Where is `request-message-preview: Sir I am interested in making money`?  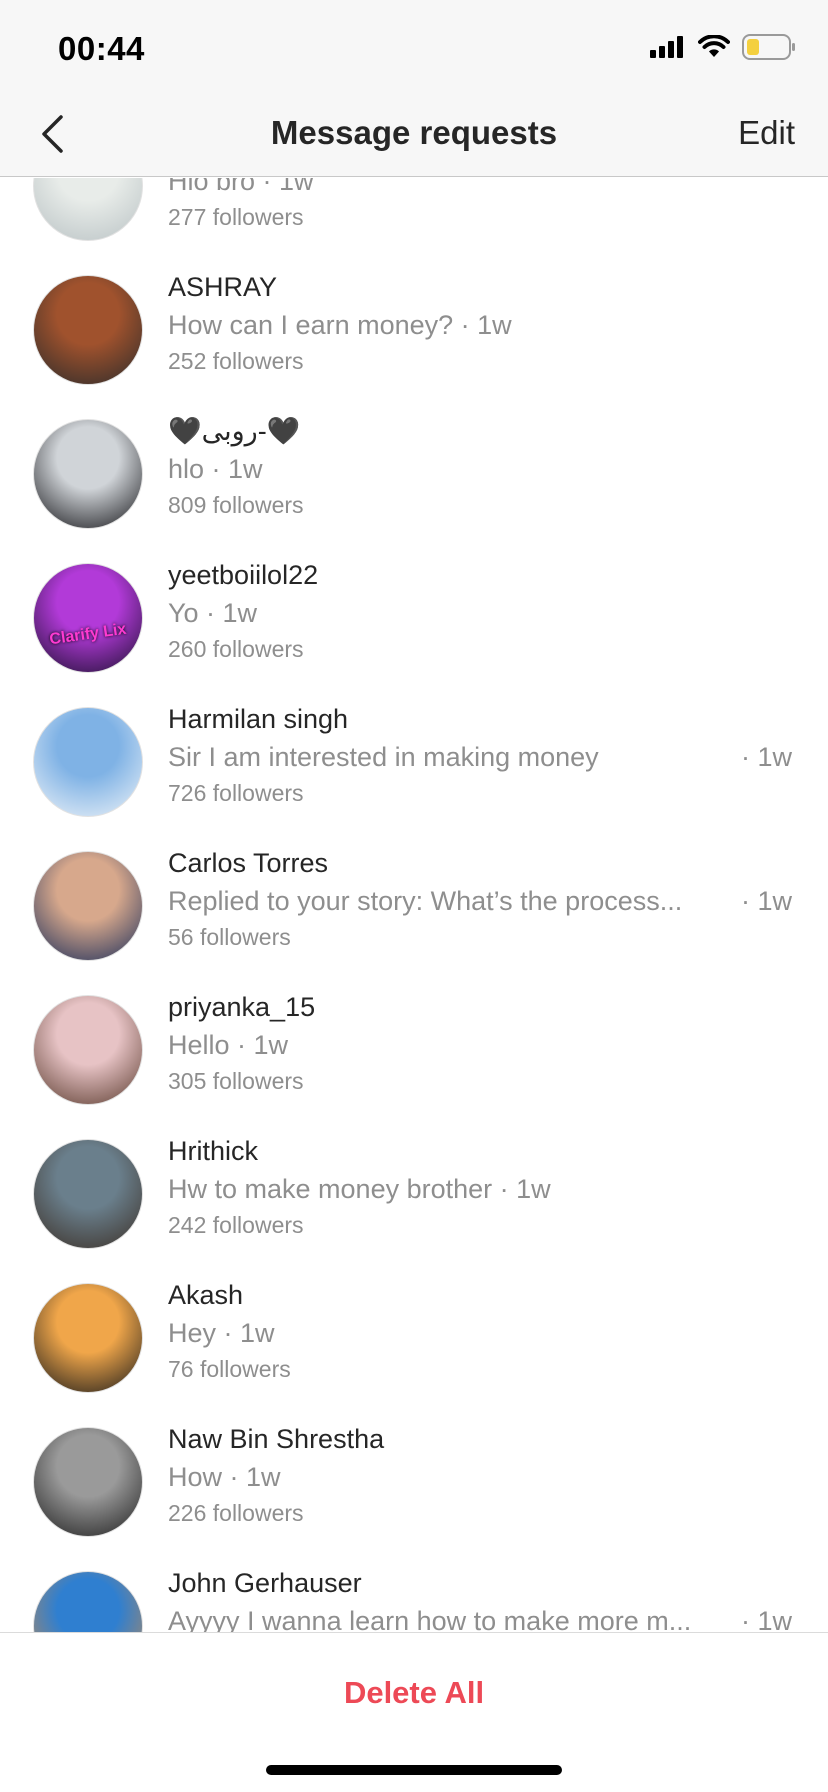
request-message-preview: Sir I am interested in making money is located at coordinates (383, 757).